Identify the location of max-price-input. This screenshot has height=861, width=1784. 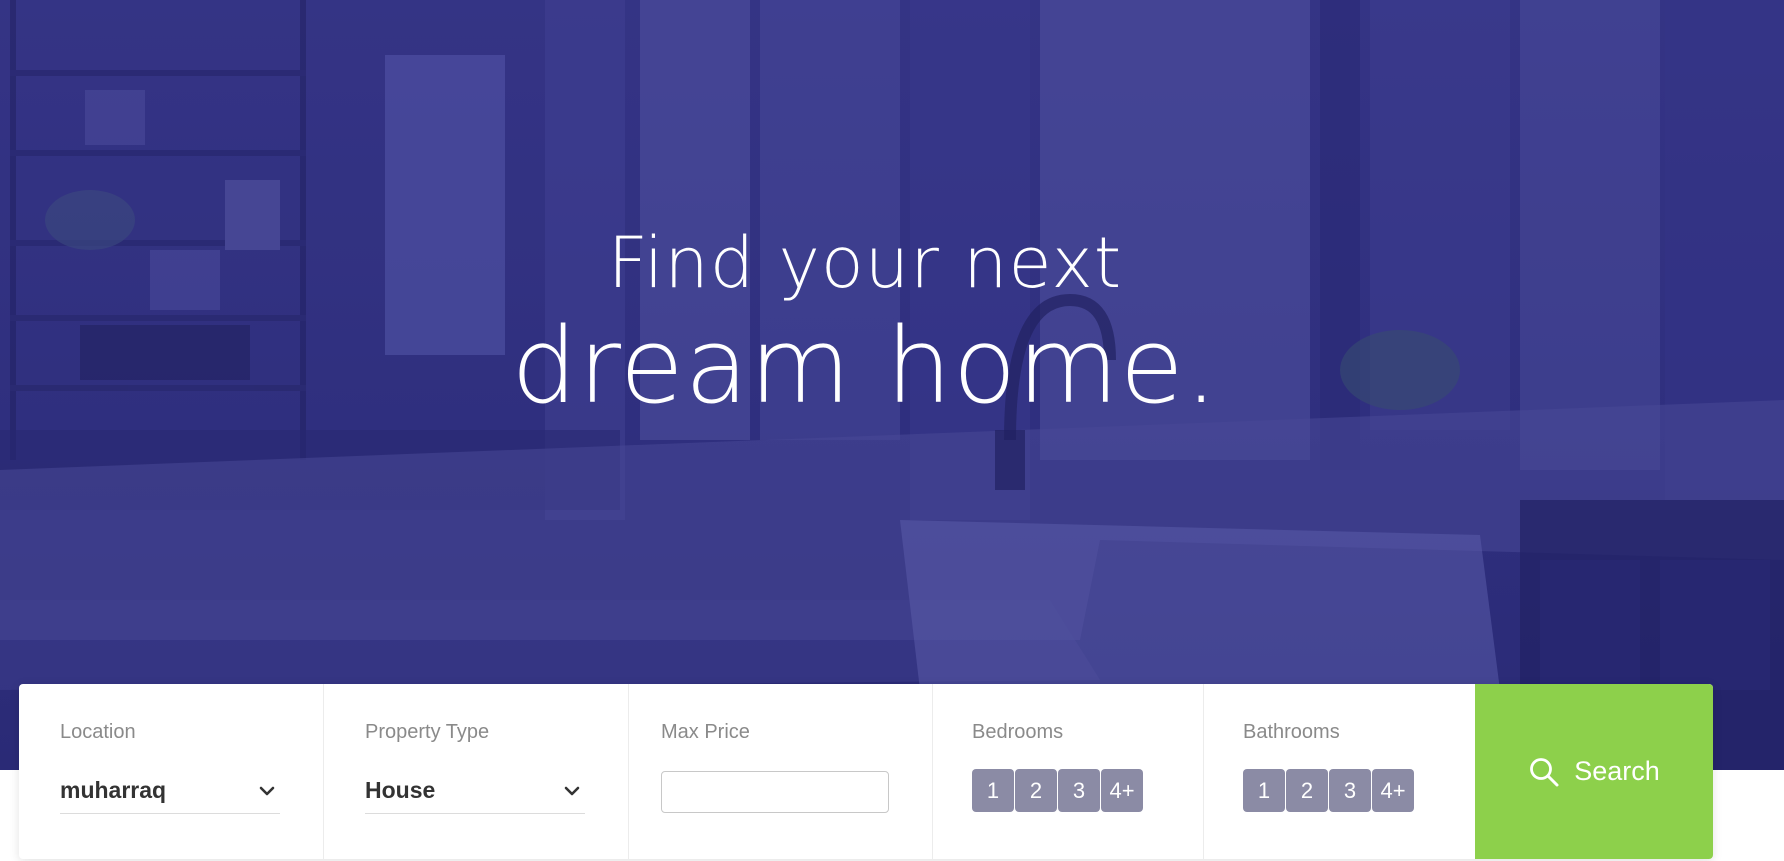
(775, 792).